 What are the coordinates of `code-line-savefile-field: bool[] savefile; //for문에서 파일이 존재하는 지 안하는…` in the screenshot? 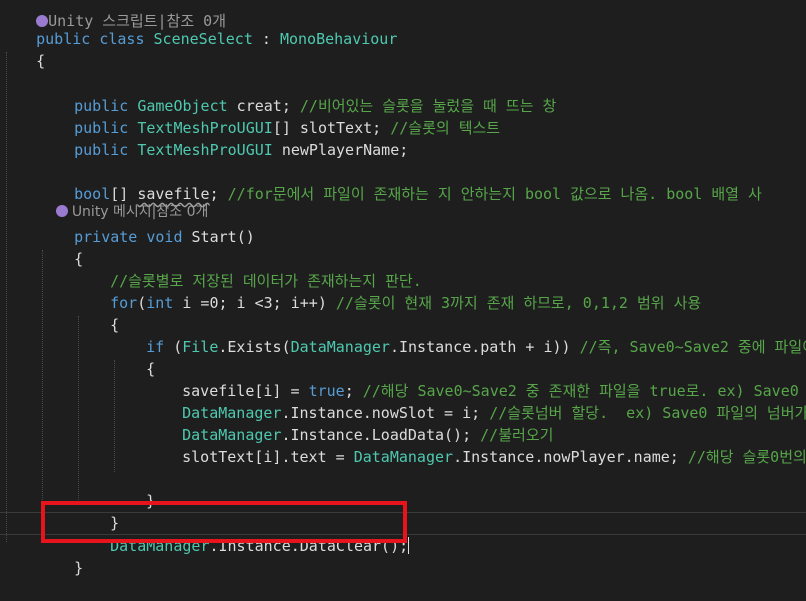 It's located at (400, 182).